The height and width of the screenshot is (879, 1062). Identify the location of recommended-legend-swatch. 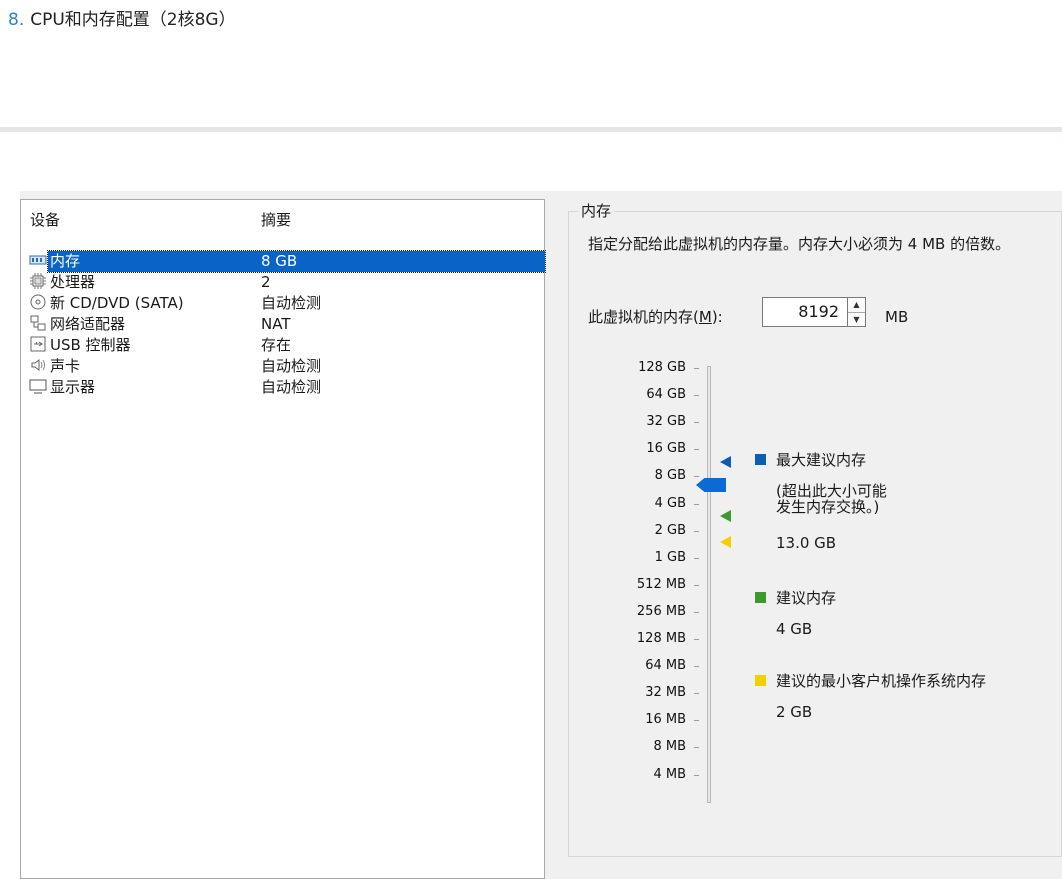
(760, 597).